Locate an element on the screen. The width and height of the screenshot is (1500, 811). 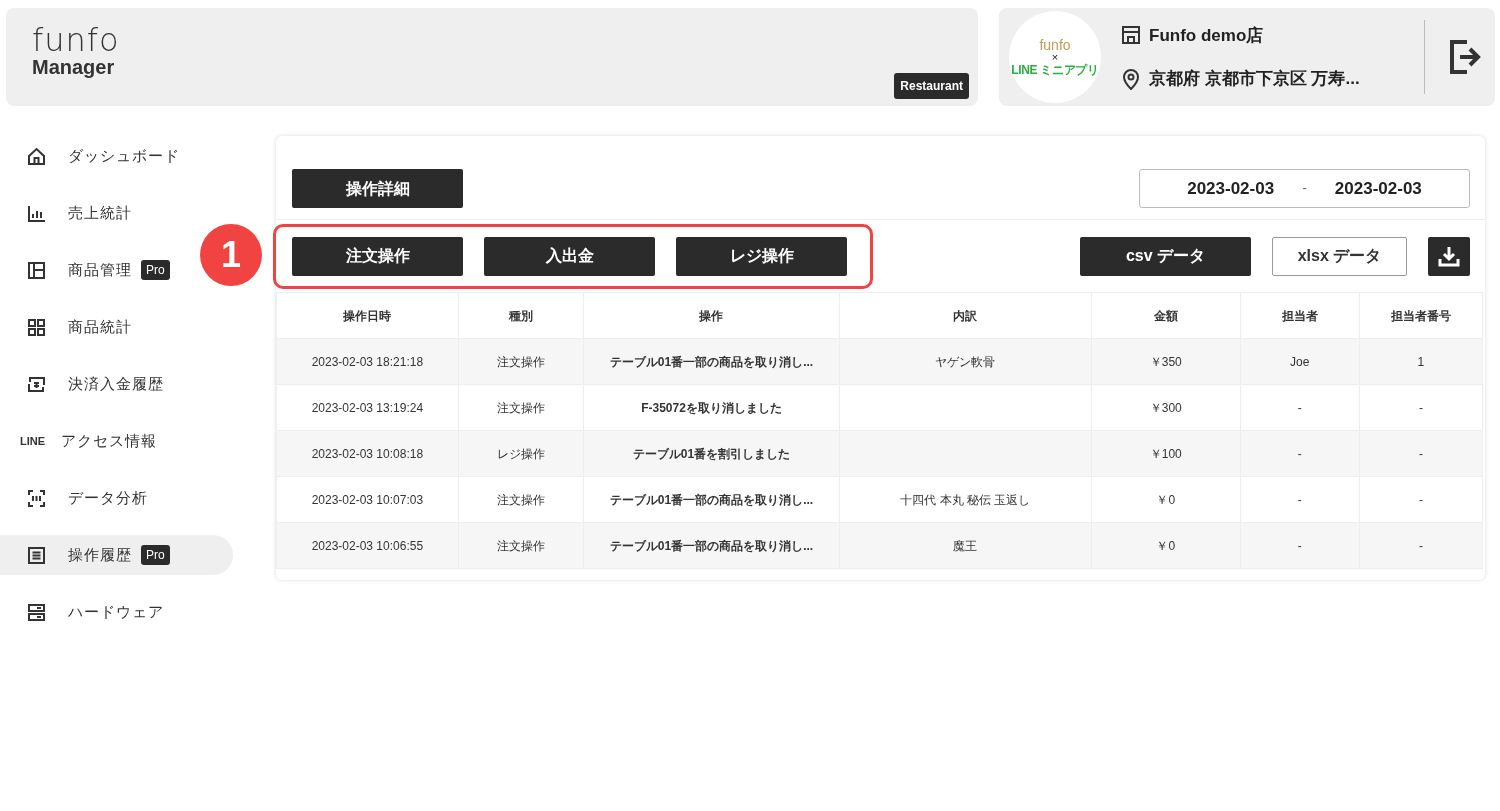
category-badge: Restaurant is located at coordinates (931, 86).